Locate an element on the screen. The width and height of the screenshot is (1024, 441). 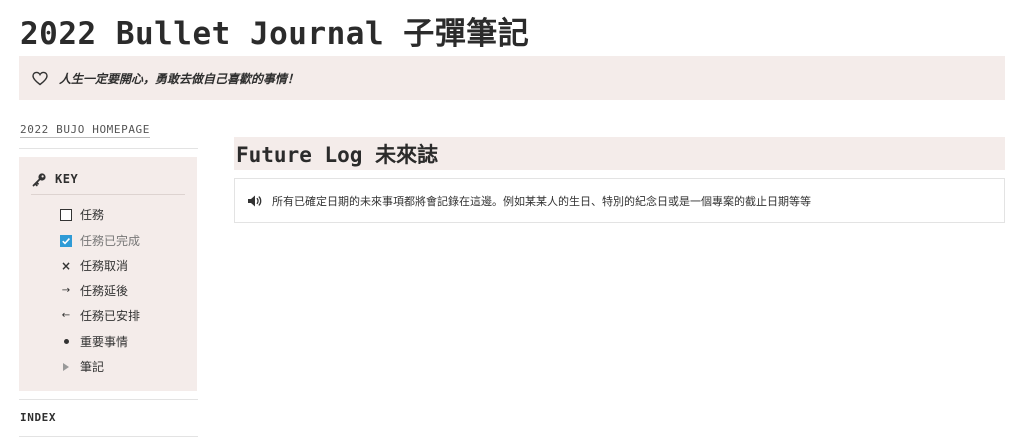
arrow-left-icon: ← is located at coordinates (66, 315).